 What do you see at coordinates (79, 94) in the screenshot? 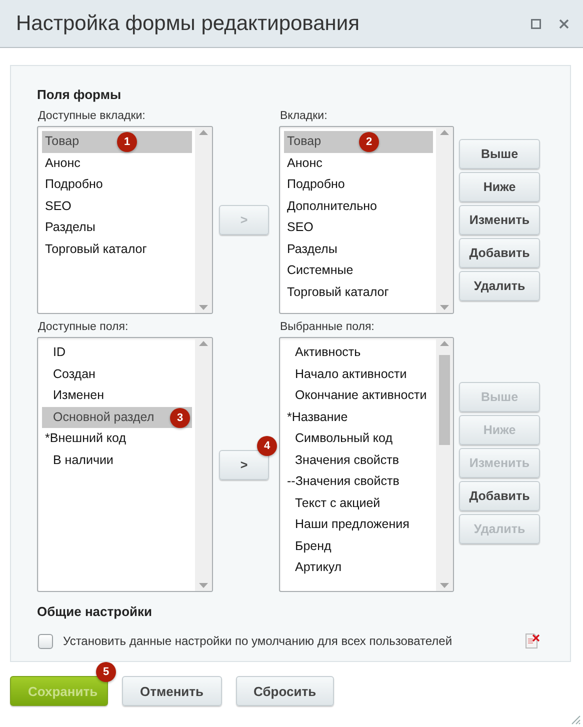
I see `section-title: Поля формы` at bounding box center [79, 94].